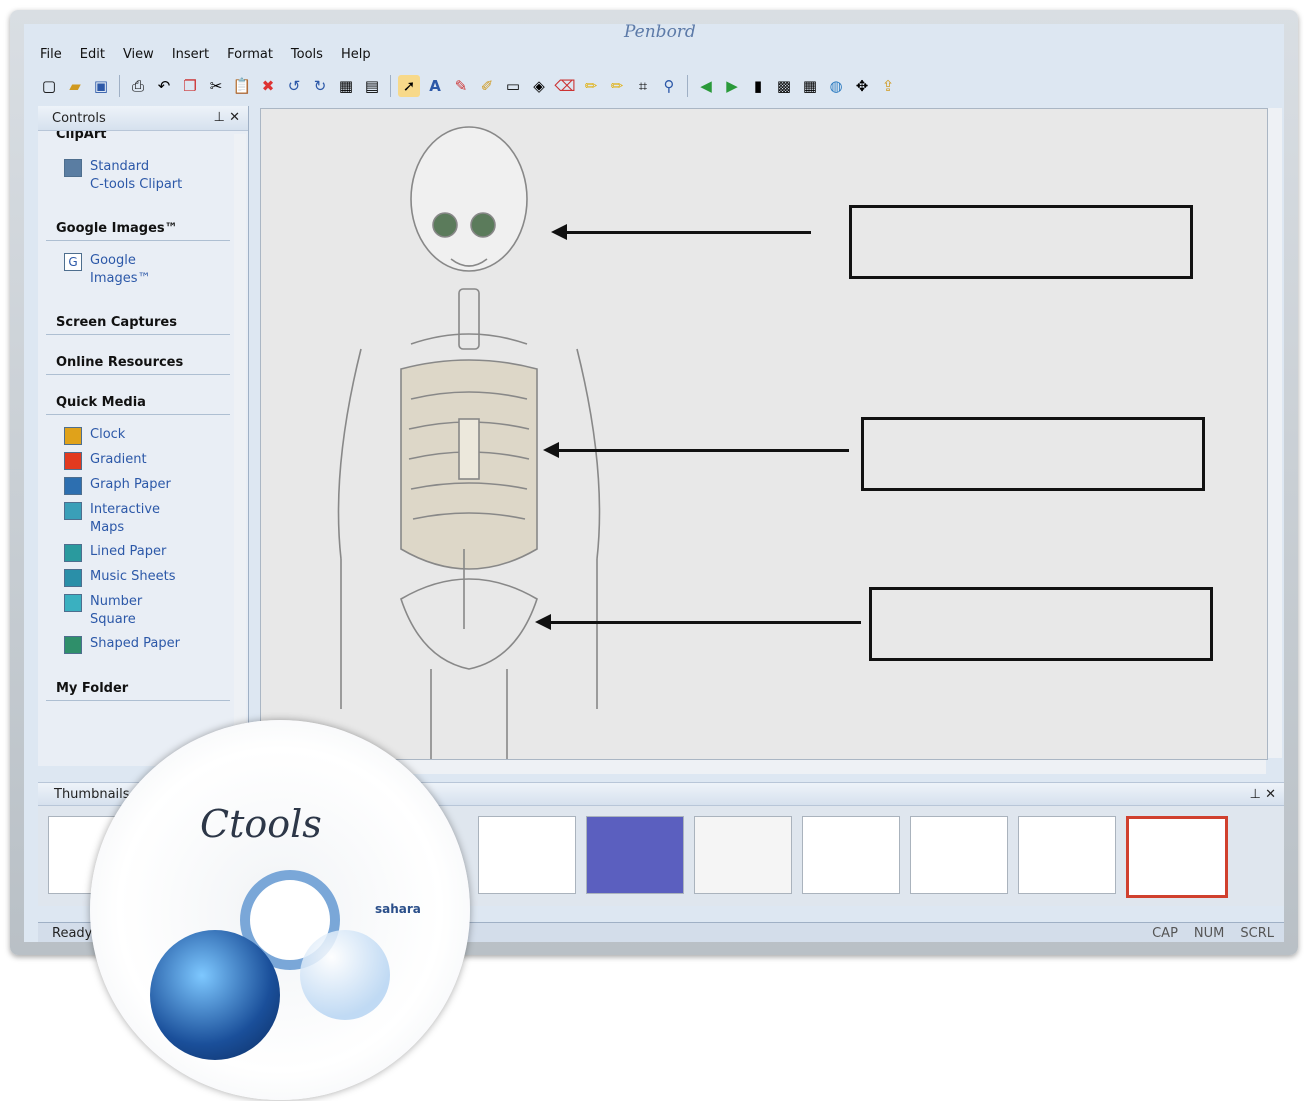 Image resolution: width=1304 pixels, height=1101 pixels. I want to click on share-icon: ⇪, so click(888, 86).